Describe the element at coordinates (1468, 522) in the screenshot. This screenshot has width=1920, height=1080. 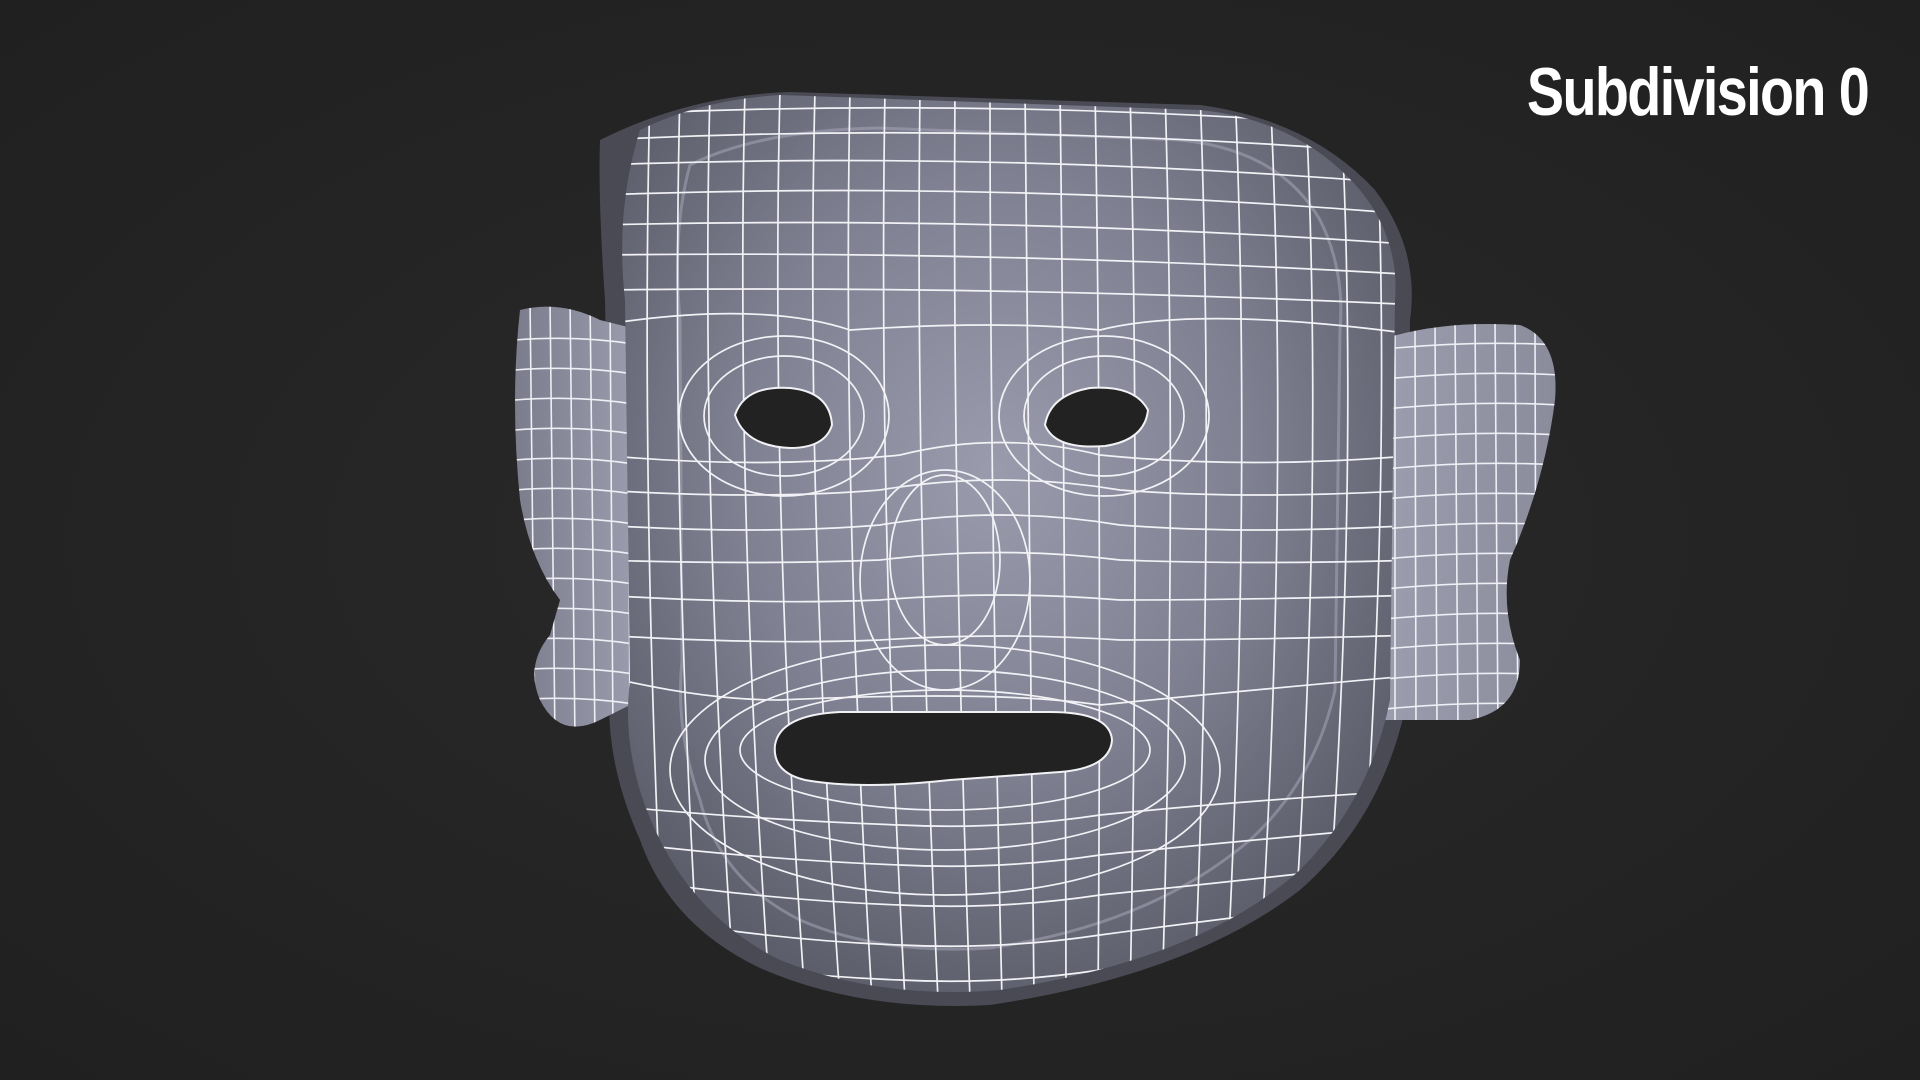
I see `right-ear` at that location.